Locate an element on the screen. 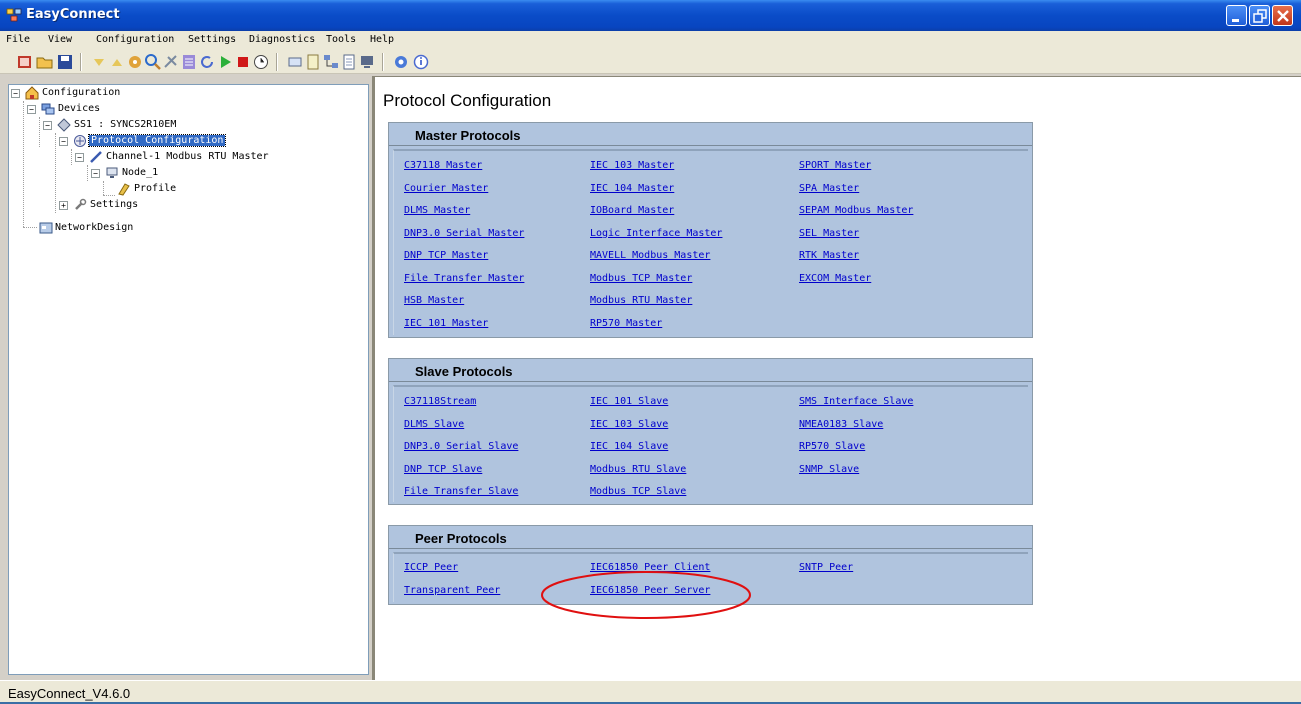  peer-protocols-header: Peer Protocols is located at coordinates (710, 537).